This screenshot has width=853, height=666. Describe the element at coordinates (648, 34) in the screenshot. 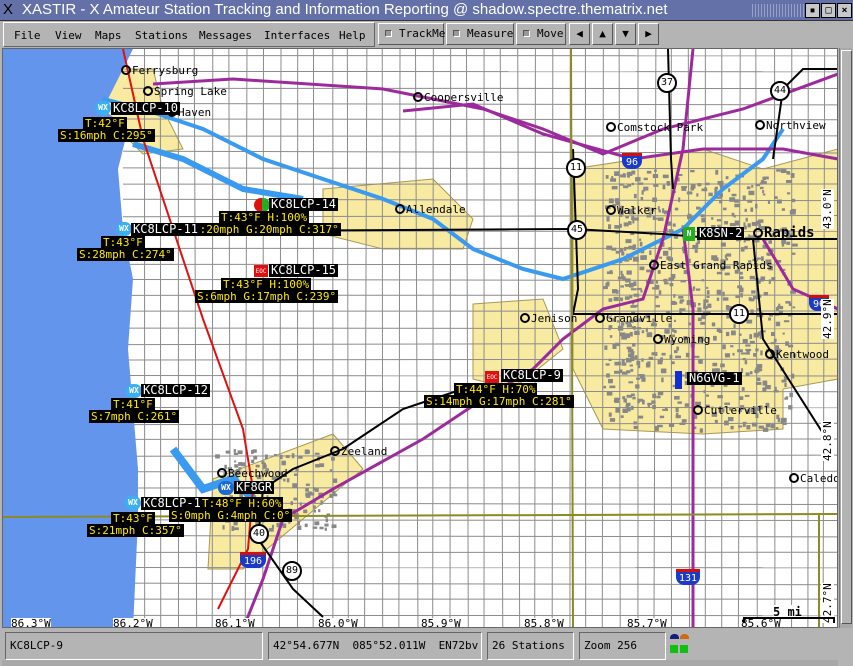

I see `pan-right-button: ▶` at that location.